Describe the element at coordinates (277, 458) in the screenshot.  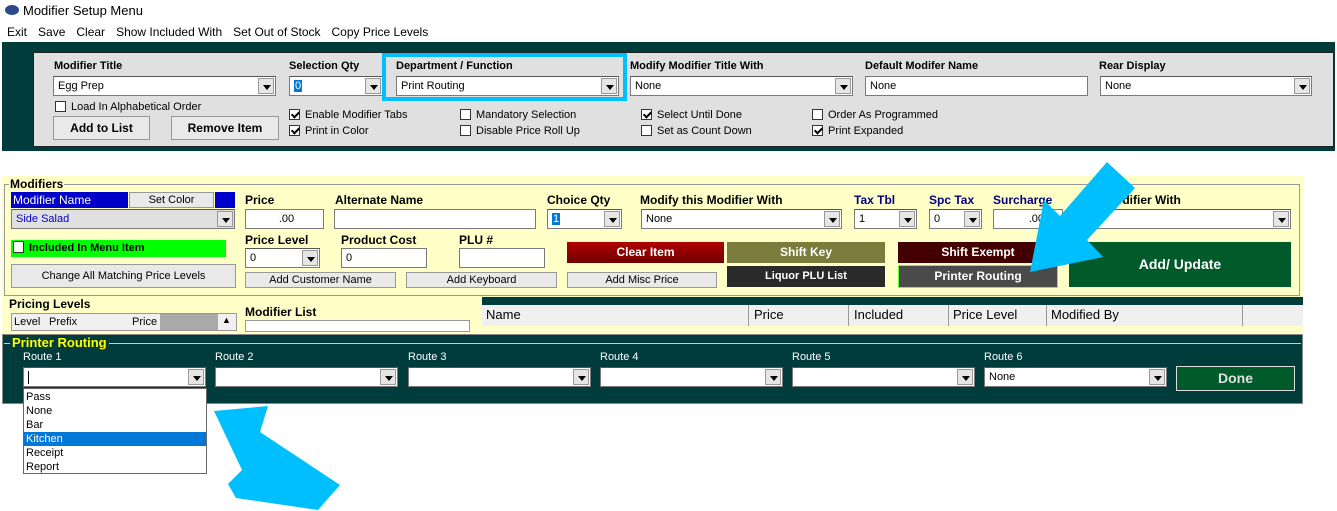
I see `arrow-to-route-dropdown` at that location.